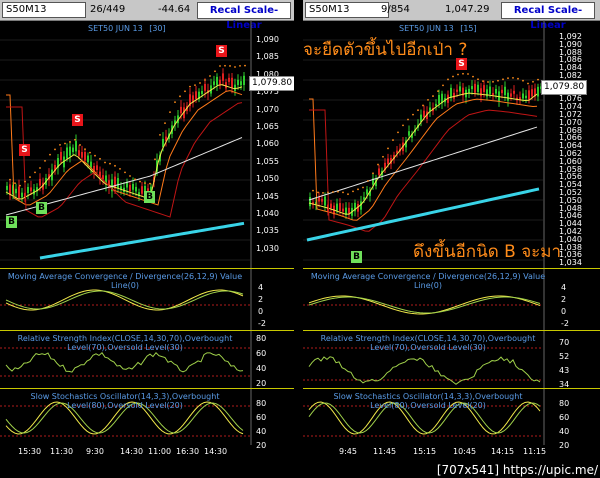 This screenshot has height=478, width=600. Describe the element at coordinates (62, 451) in the screenshot. I see `left-time-label: 11:30` at that location.